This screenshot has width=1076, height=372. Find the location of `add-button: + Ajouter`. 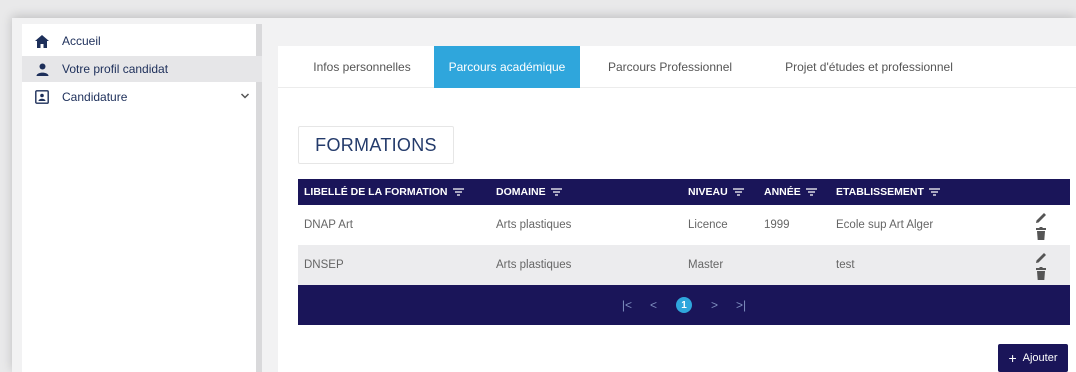

add-button: + Ajouter is located at coordinates (1033, 358).